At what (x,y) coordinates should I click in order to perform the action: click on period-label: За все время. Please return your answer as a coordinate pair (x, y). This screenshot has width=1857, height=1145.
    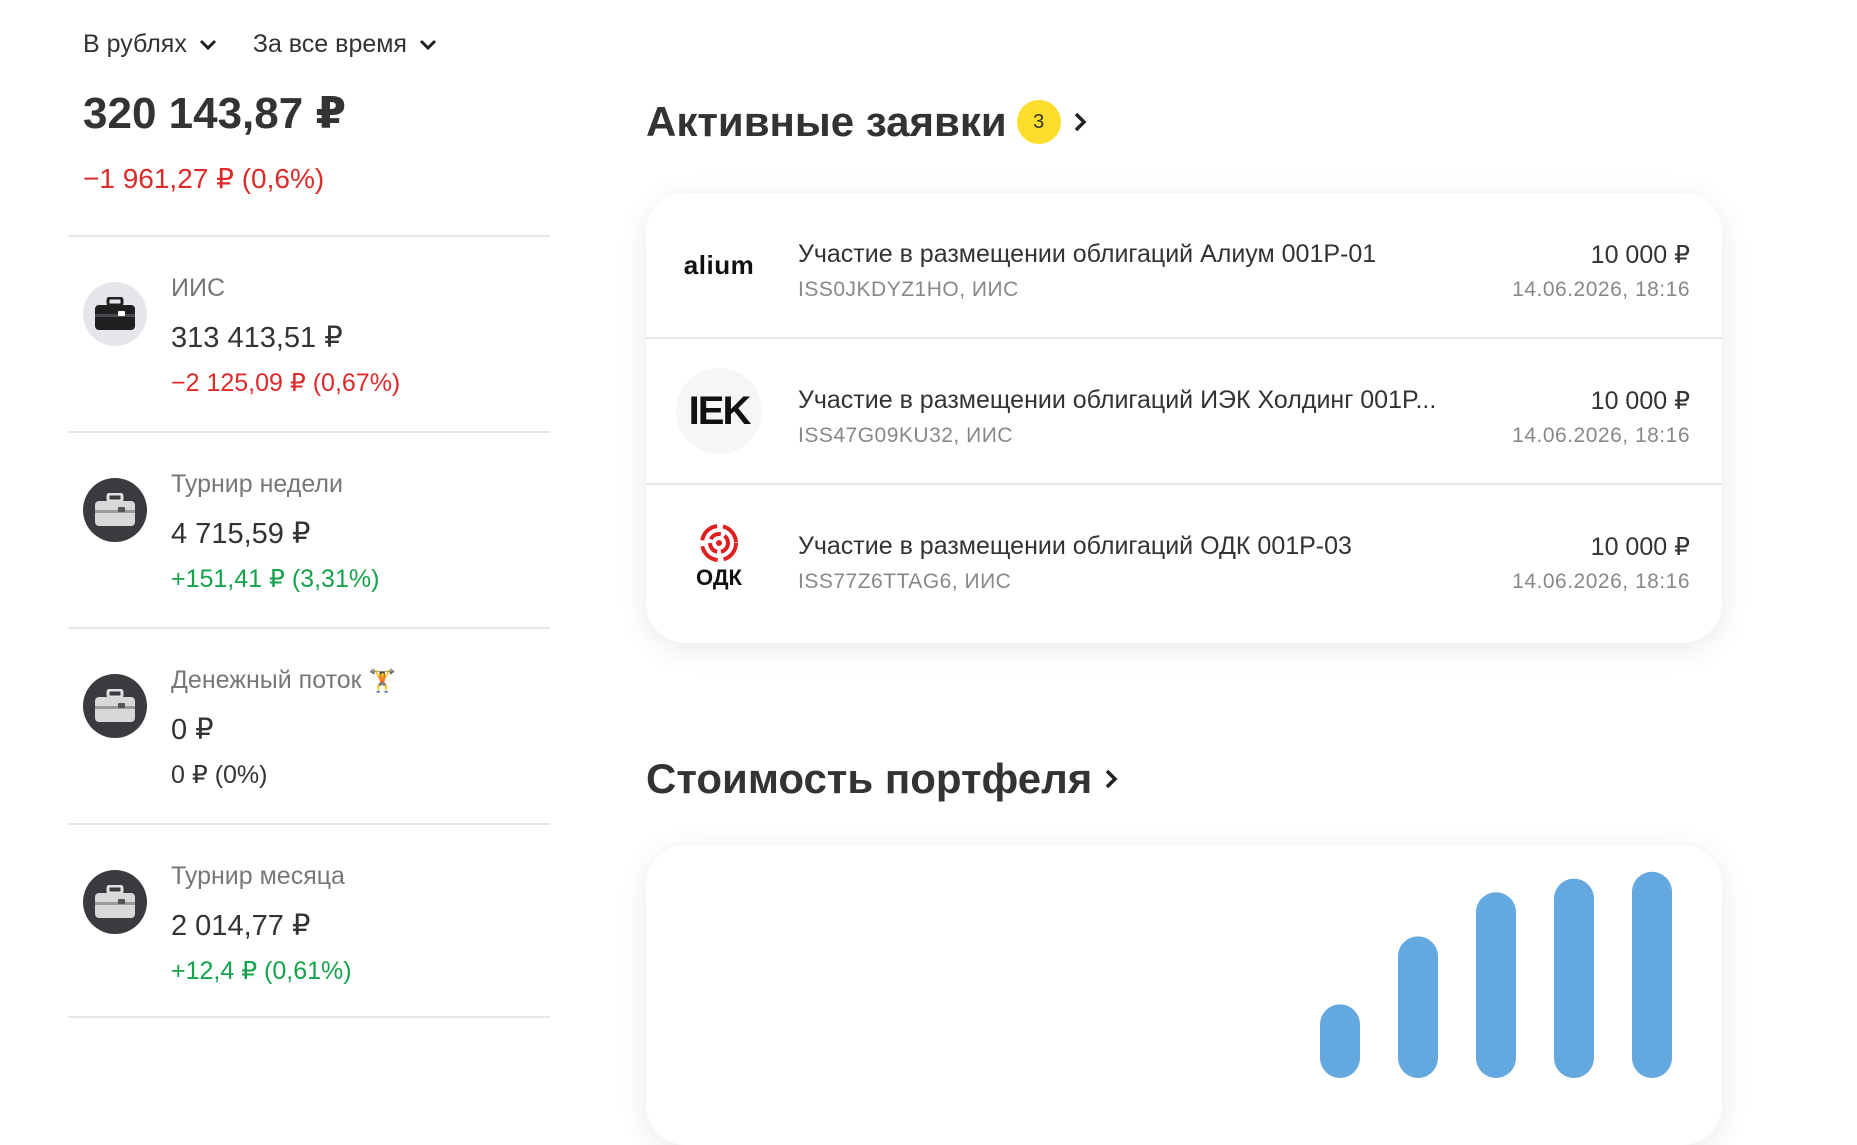
    Looking at the image, I should click on (329, 44).